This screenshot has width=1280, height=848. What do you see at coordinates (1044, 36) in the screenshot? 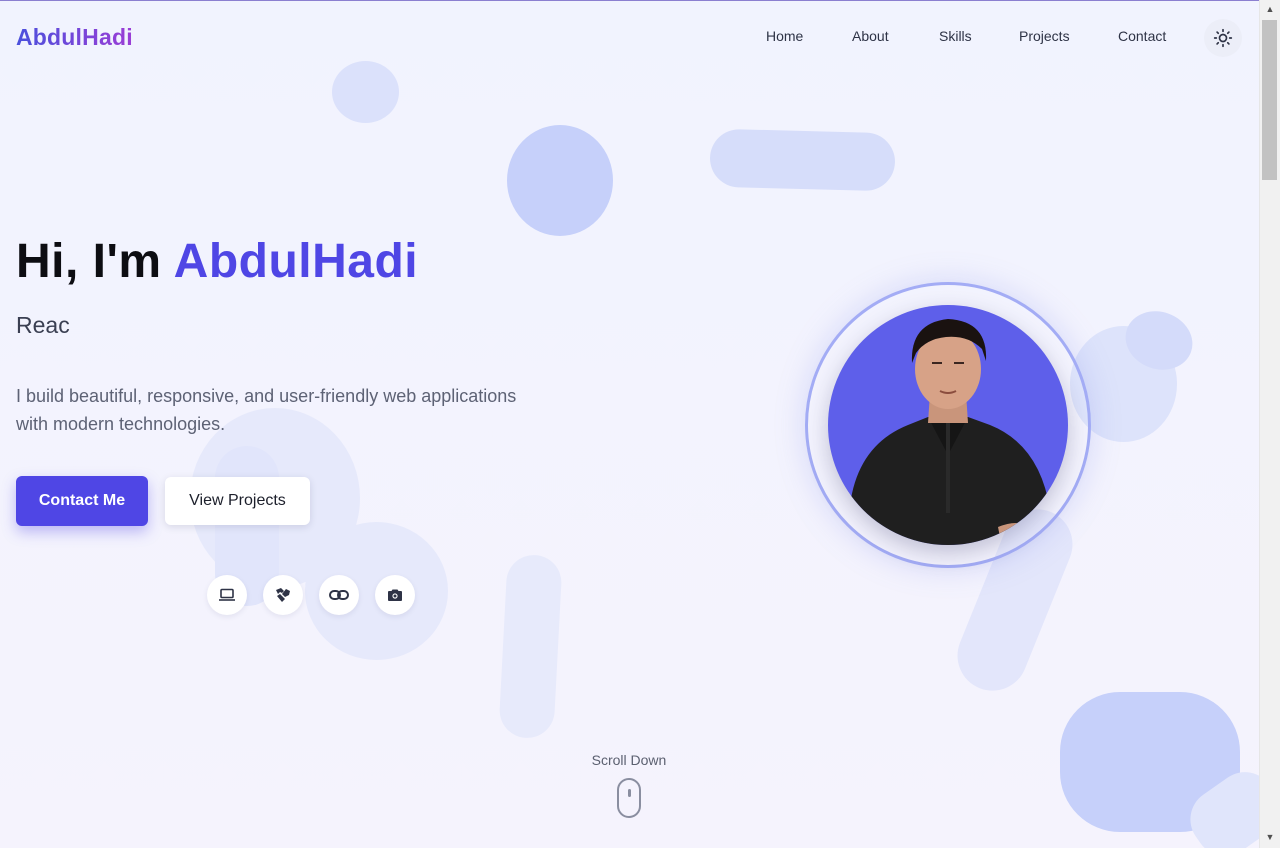
I see `nav-projects: Projects` at bounding box center [1044, 36].